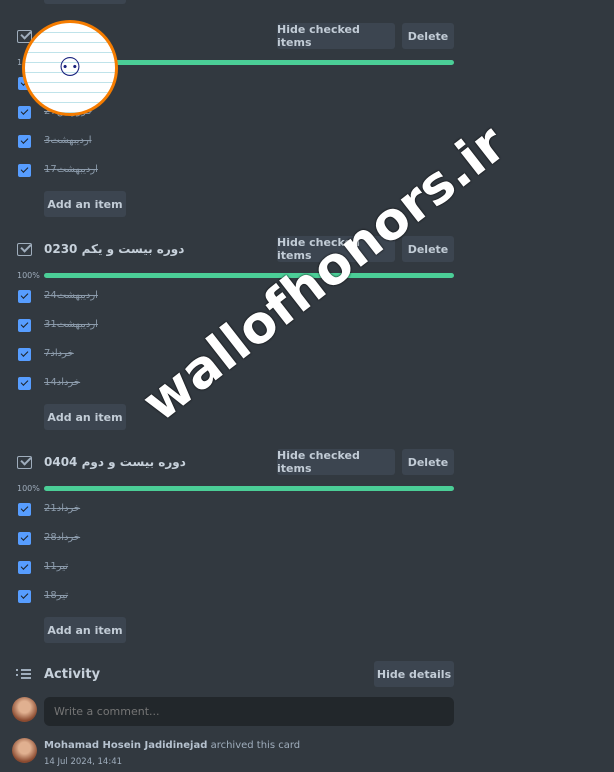  What do you see at coordinates (62, 382) in the screenshot?
I see `checklist-item: خرداد14` at bounding box center [62, 382].